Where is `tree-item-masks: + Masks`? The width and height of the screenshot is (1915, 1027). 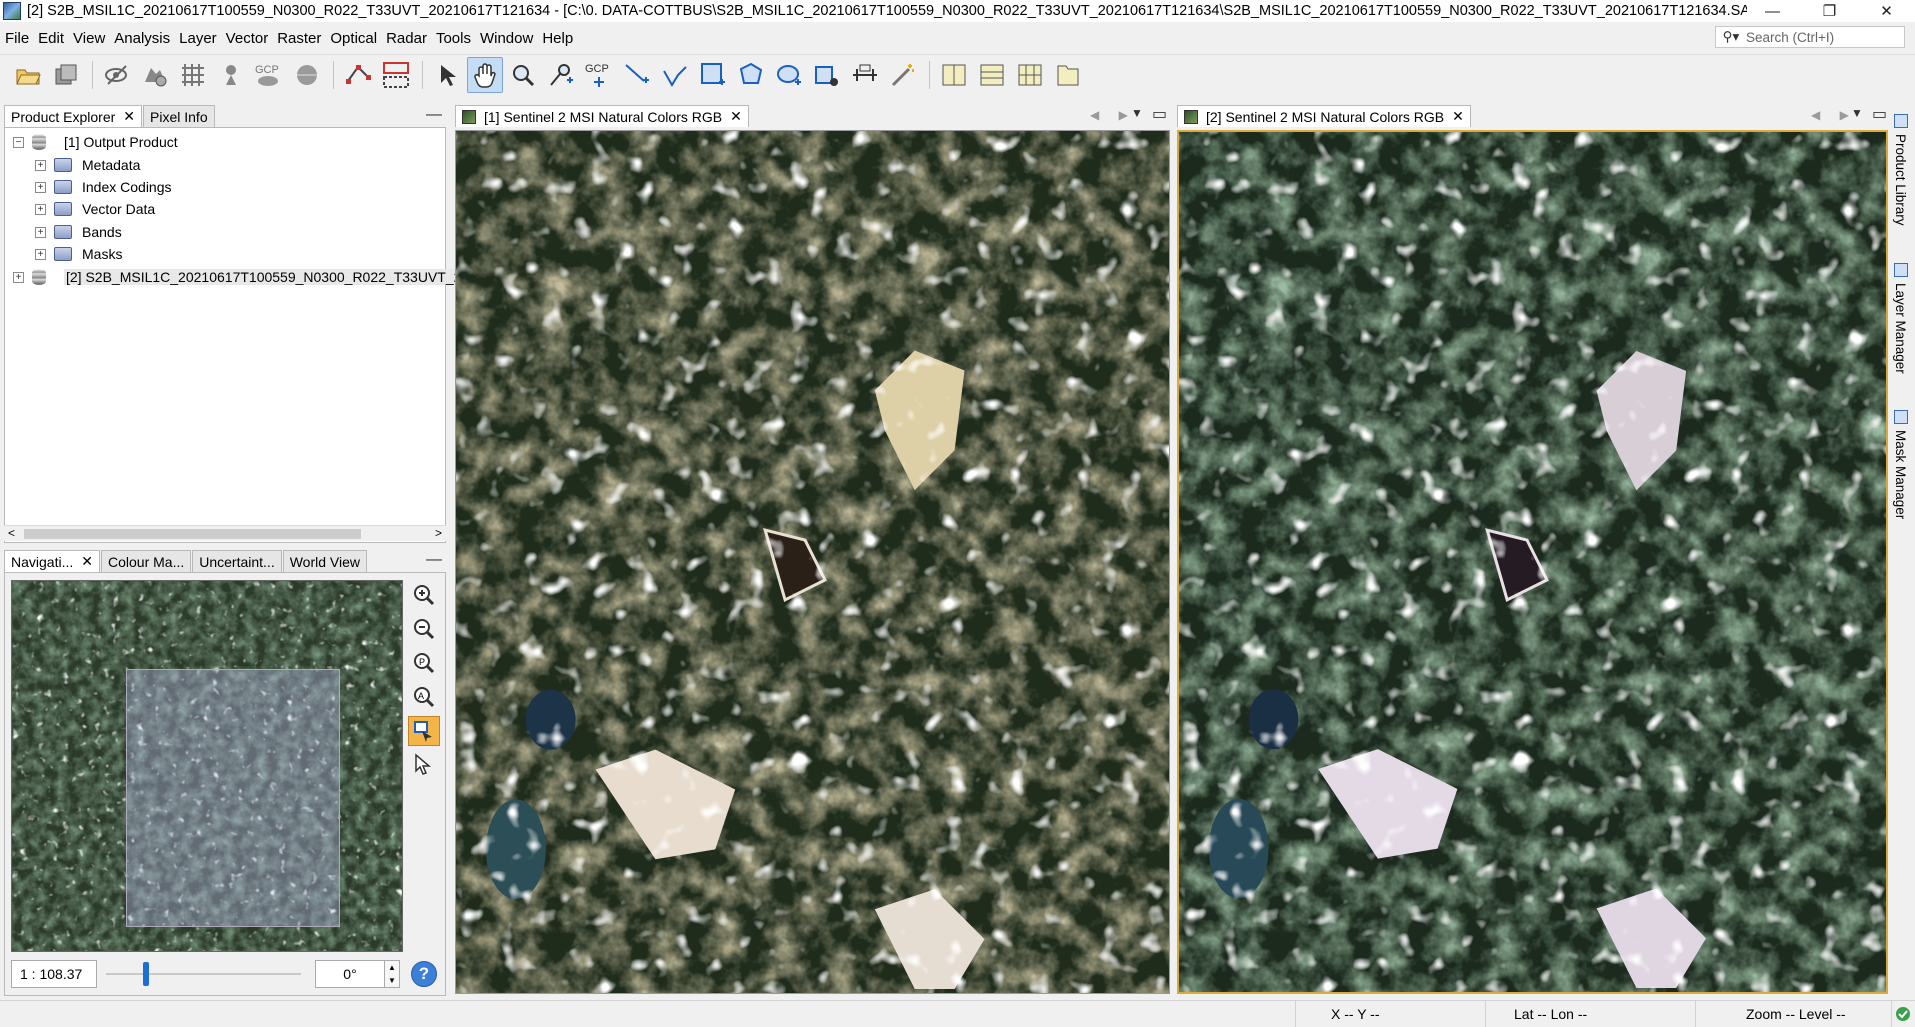 tree-item-masks: + Masks is located at coordinates (78, 254).